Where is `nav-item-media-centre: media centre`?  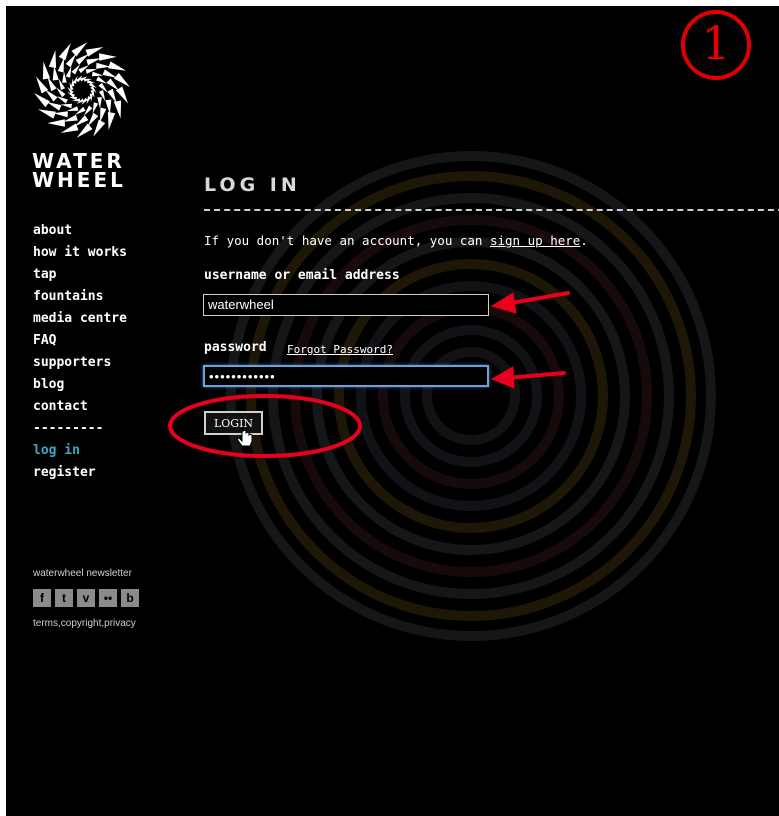
nav-item-media-centre: media centre is located at coordinates (80, 319).